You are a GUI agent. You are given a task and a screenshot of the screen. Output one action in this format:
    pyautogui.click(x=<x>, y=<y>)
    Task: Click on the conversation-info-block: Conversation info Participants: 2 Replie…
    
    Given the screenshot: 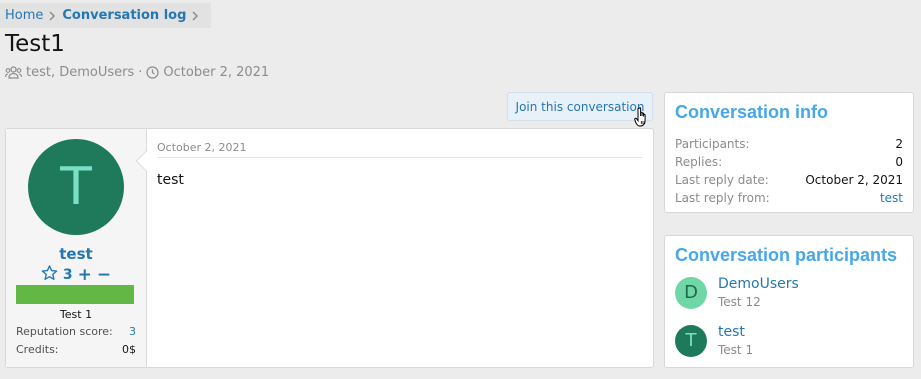 What is the action you would take?
    pyautogui.click(x=789, y=152)
    